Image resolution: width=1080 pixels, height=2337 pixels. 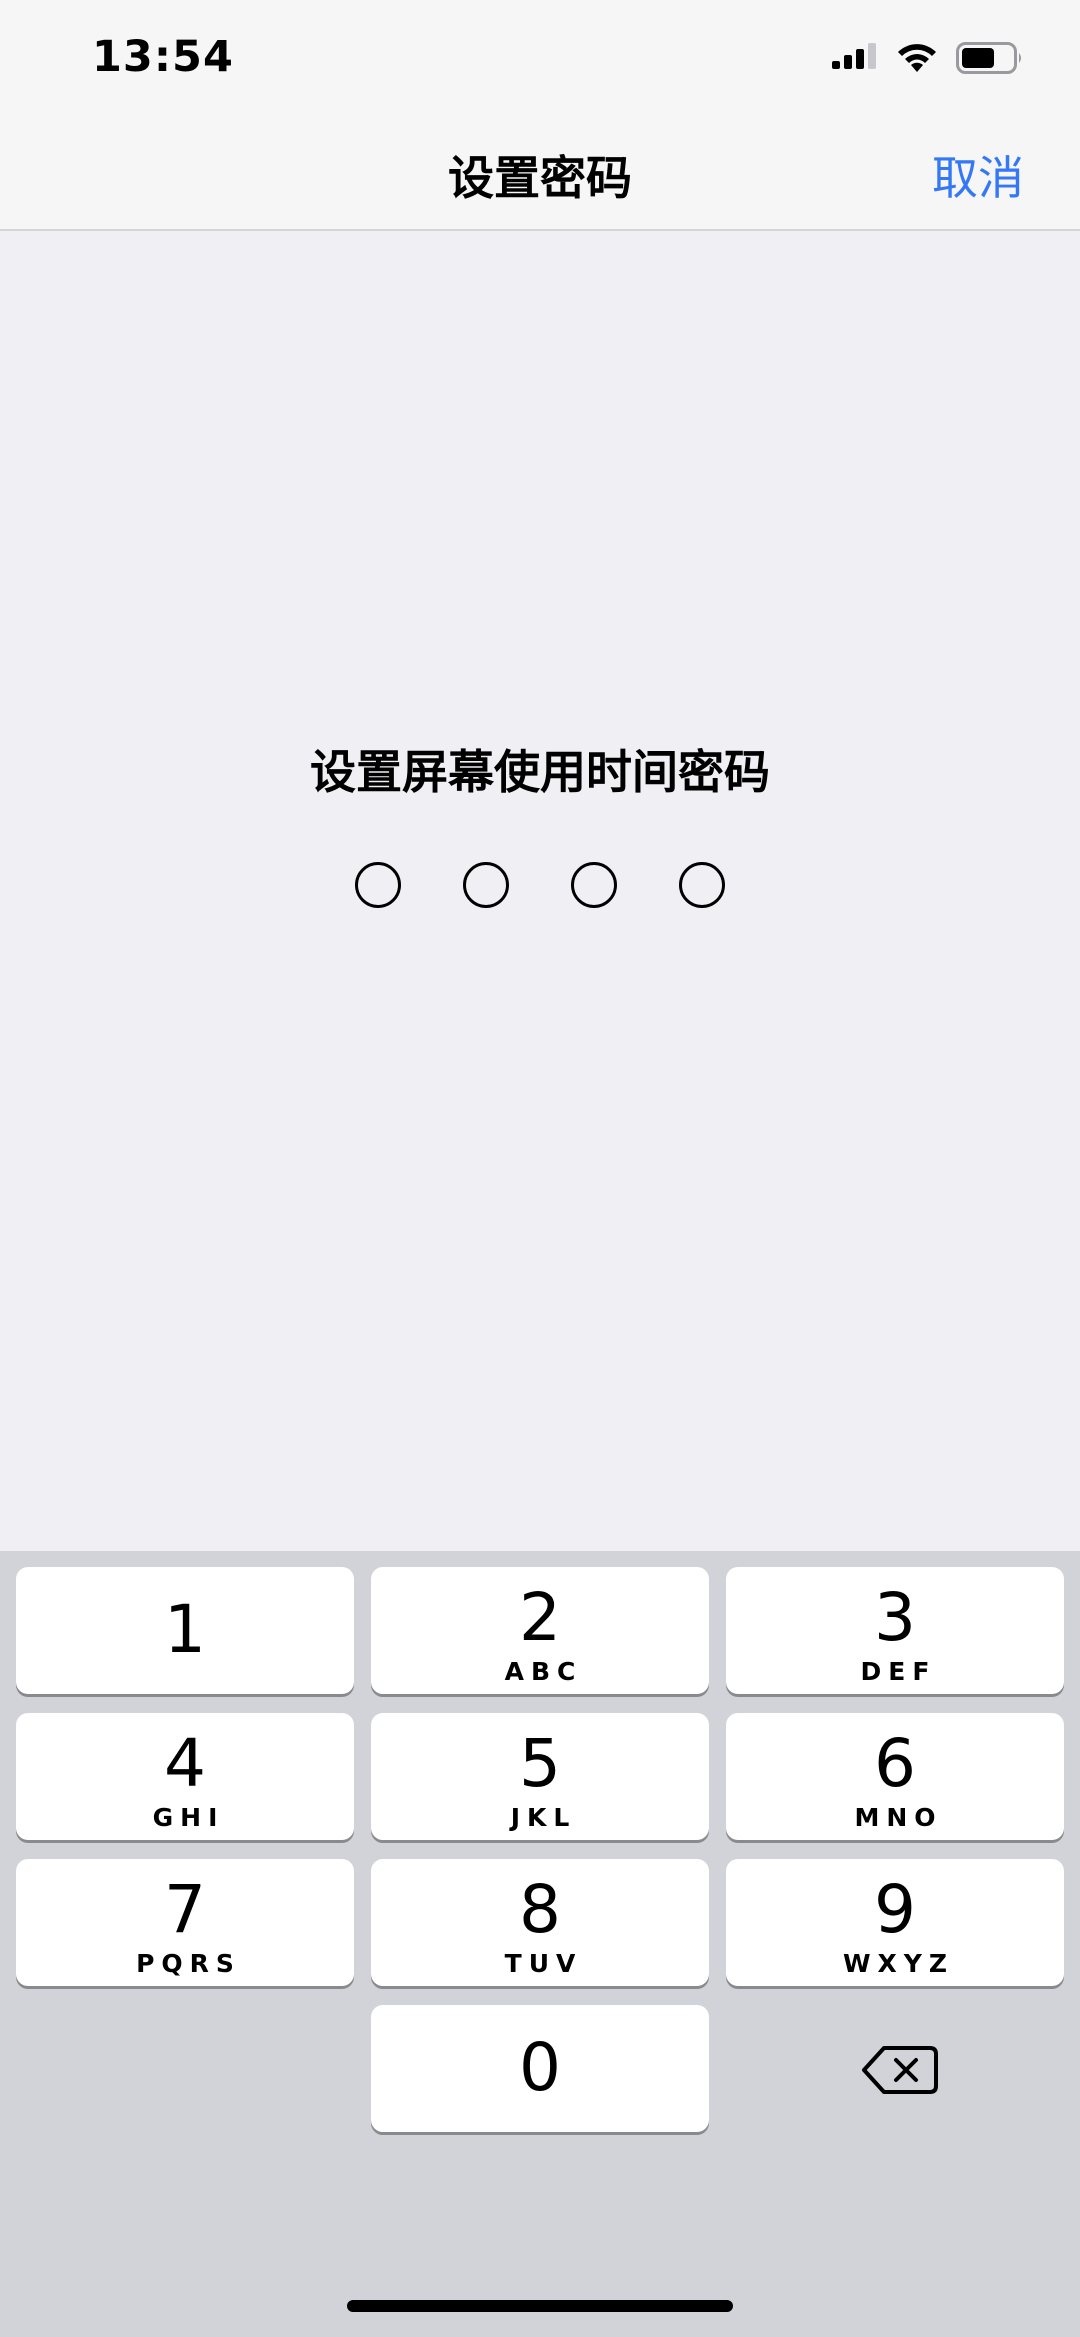 I want to click on key-digit: 0, so click(x=540, y=2067).